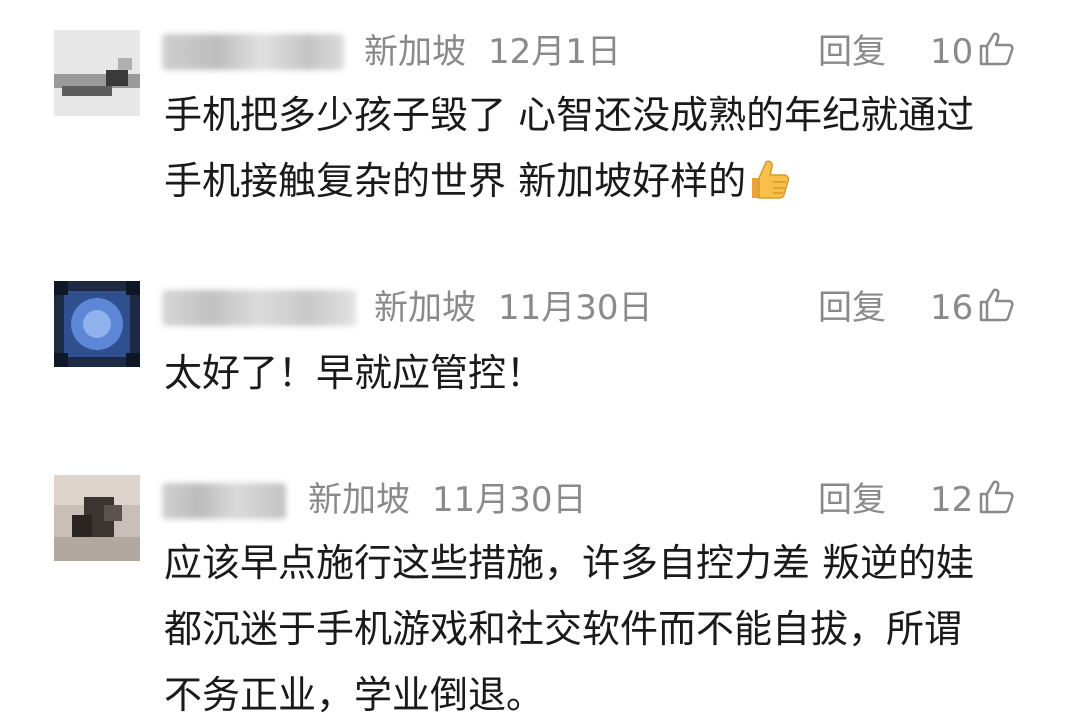 Image resolution: width=1080 pixels, height=728 pixels. I want to click on comment-text: 手机把多少孩子毁了 心智还没成熟的年纪就通过 手机接触复杂的世界 新加坡好样的, so click(604, 148).